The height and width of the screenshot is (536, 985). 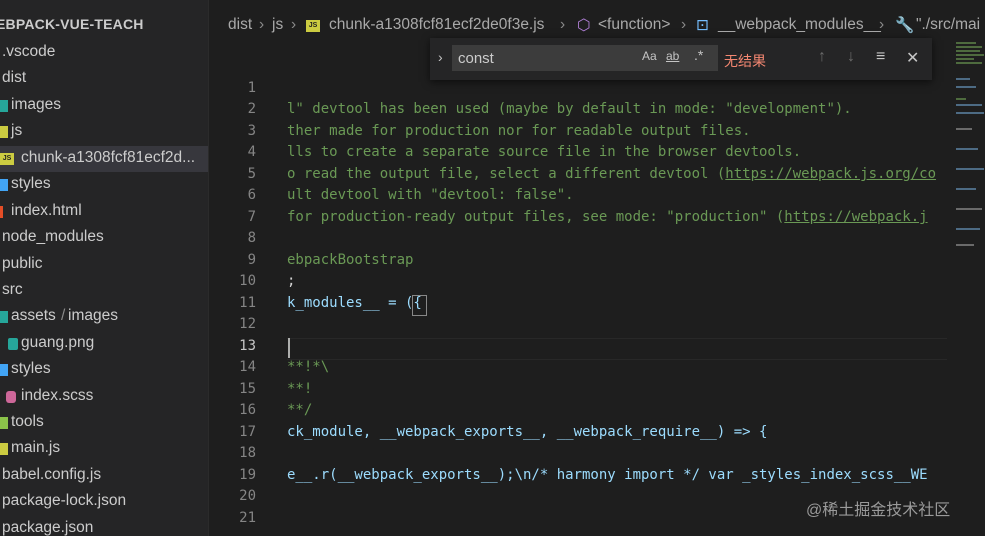 What do you see at coordinates (698, 55) in the screenshot?
I see `regex-toggle: .*` at bounding box center [698, 55].